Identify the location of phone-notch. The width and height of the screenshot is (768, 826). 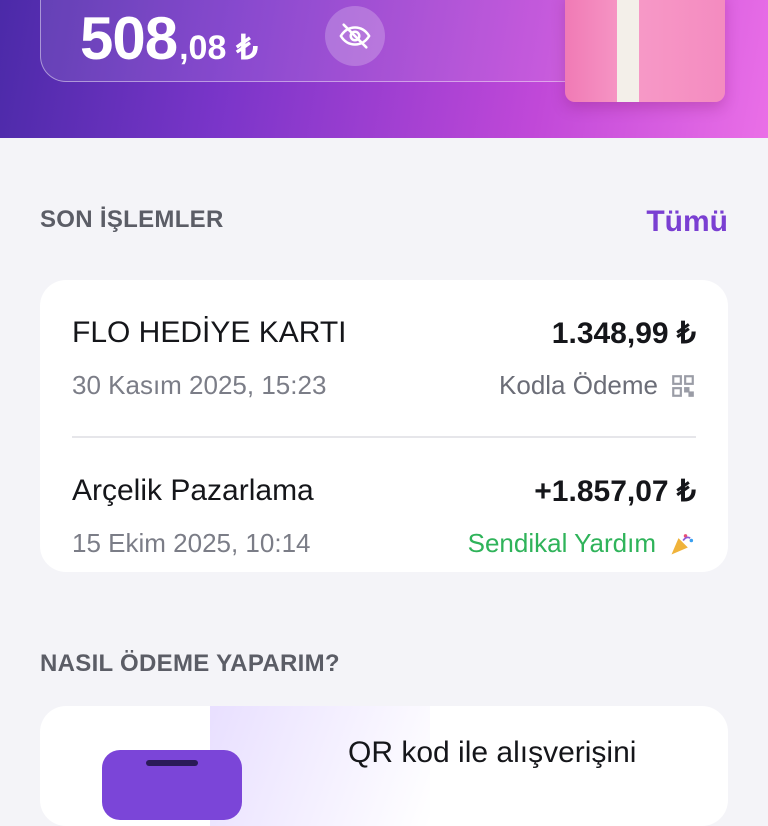
(172, 763).